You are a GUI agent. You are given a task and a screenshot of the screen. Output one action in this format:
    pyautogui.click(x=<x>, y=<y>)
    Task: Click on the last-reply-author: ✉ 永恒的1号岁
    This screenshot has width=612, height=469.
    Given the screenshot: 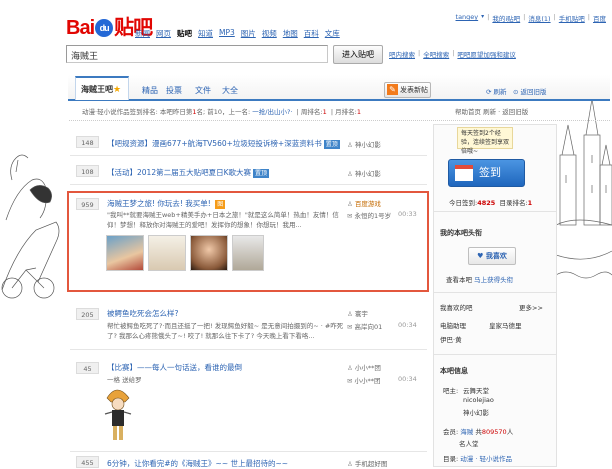 What is the action you would take?
    pyautogui.click(x=369, y=215)
    